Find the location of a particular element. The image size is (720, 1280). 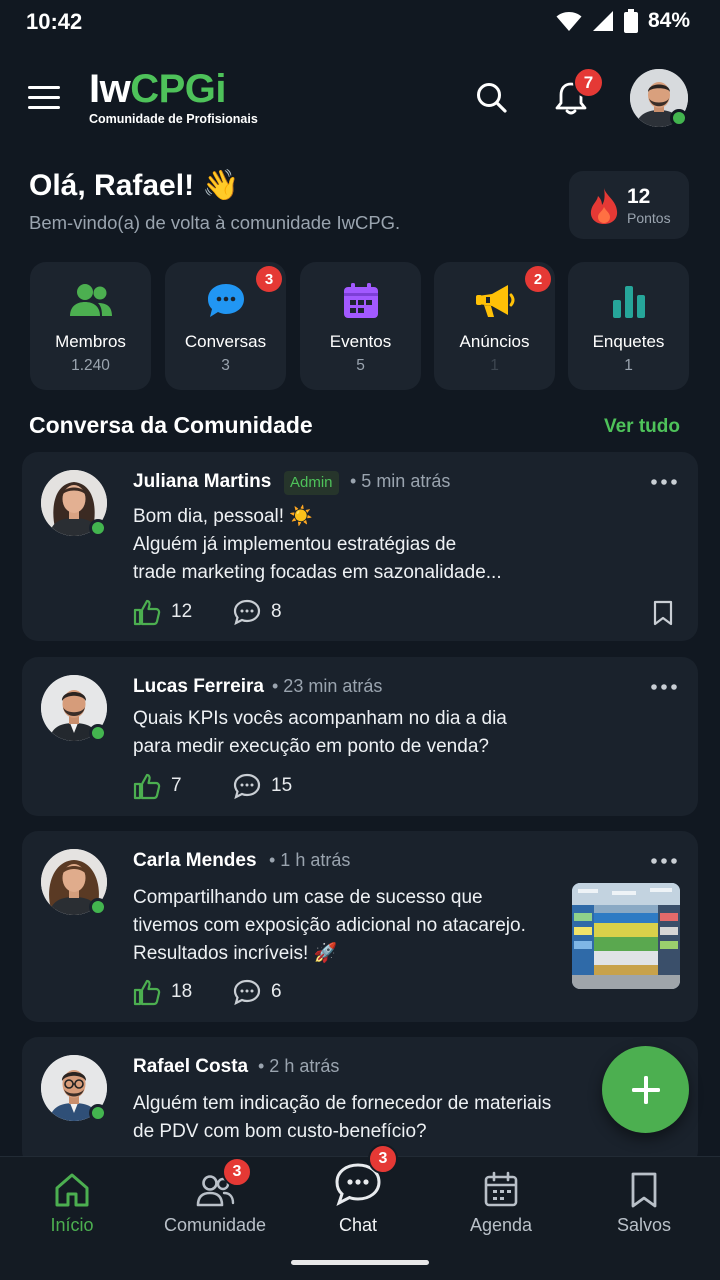

quick-card-count: 5 is located at coordinates (360, 365).